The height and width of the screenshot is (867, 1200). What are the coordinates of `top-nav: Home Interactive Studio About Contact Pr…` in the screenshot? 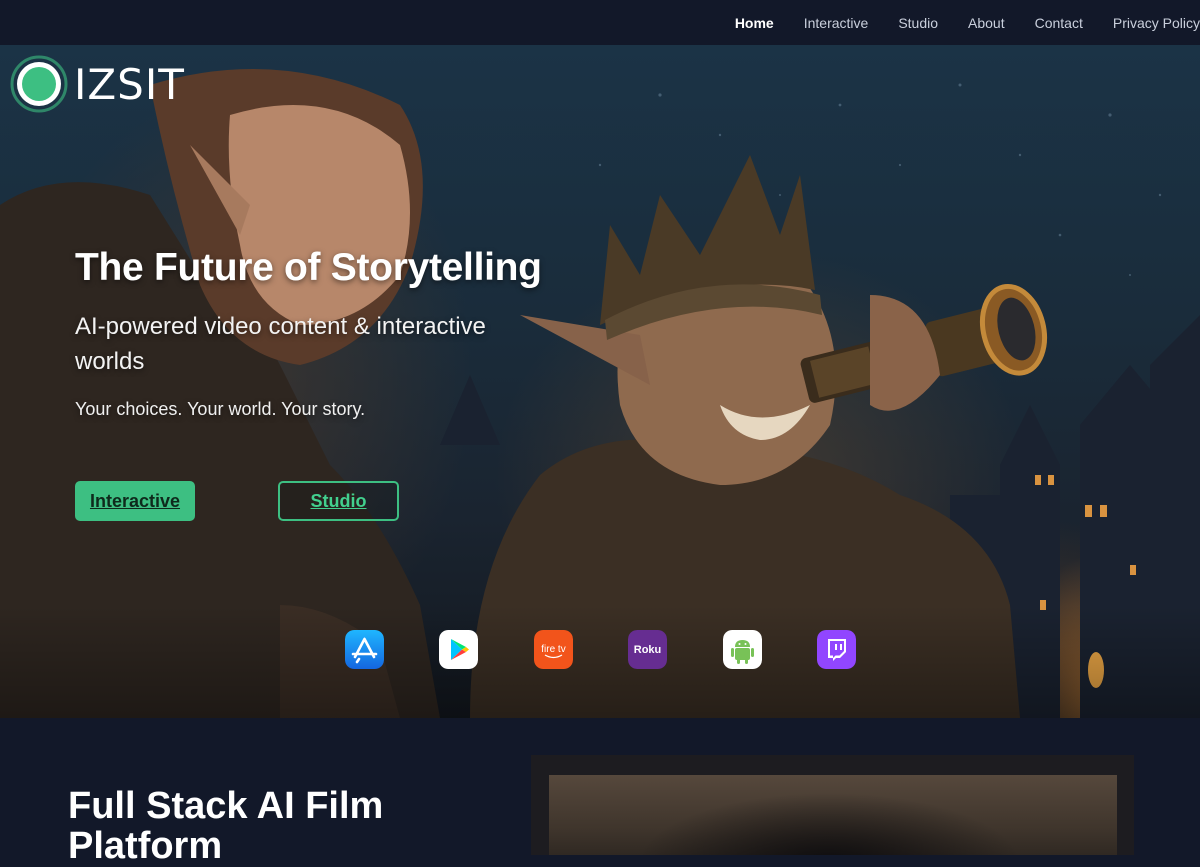 It's located at (600, 22).